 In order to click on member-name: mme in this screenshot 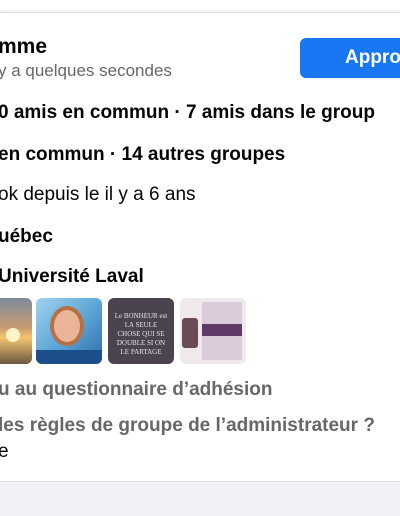, I will do `click(23, 47)`.